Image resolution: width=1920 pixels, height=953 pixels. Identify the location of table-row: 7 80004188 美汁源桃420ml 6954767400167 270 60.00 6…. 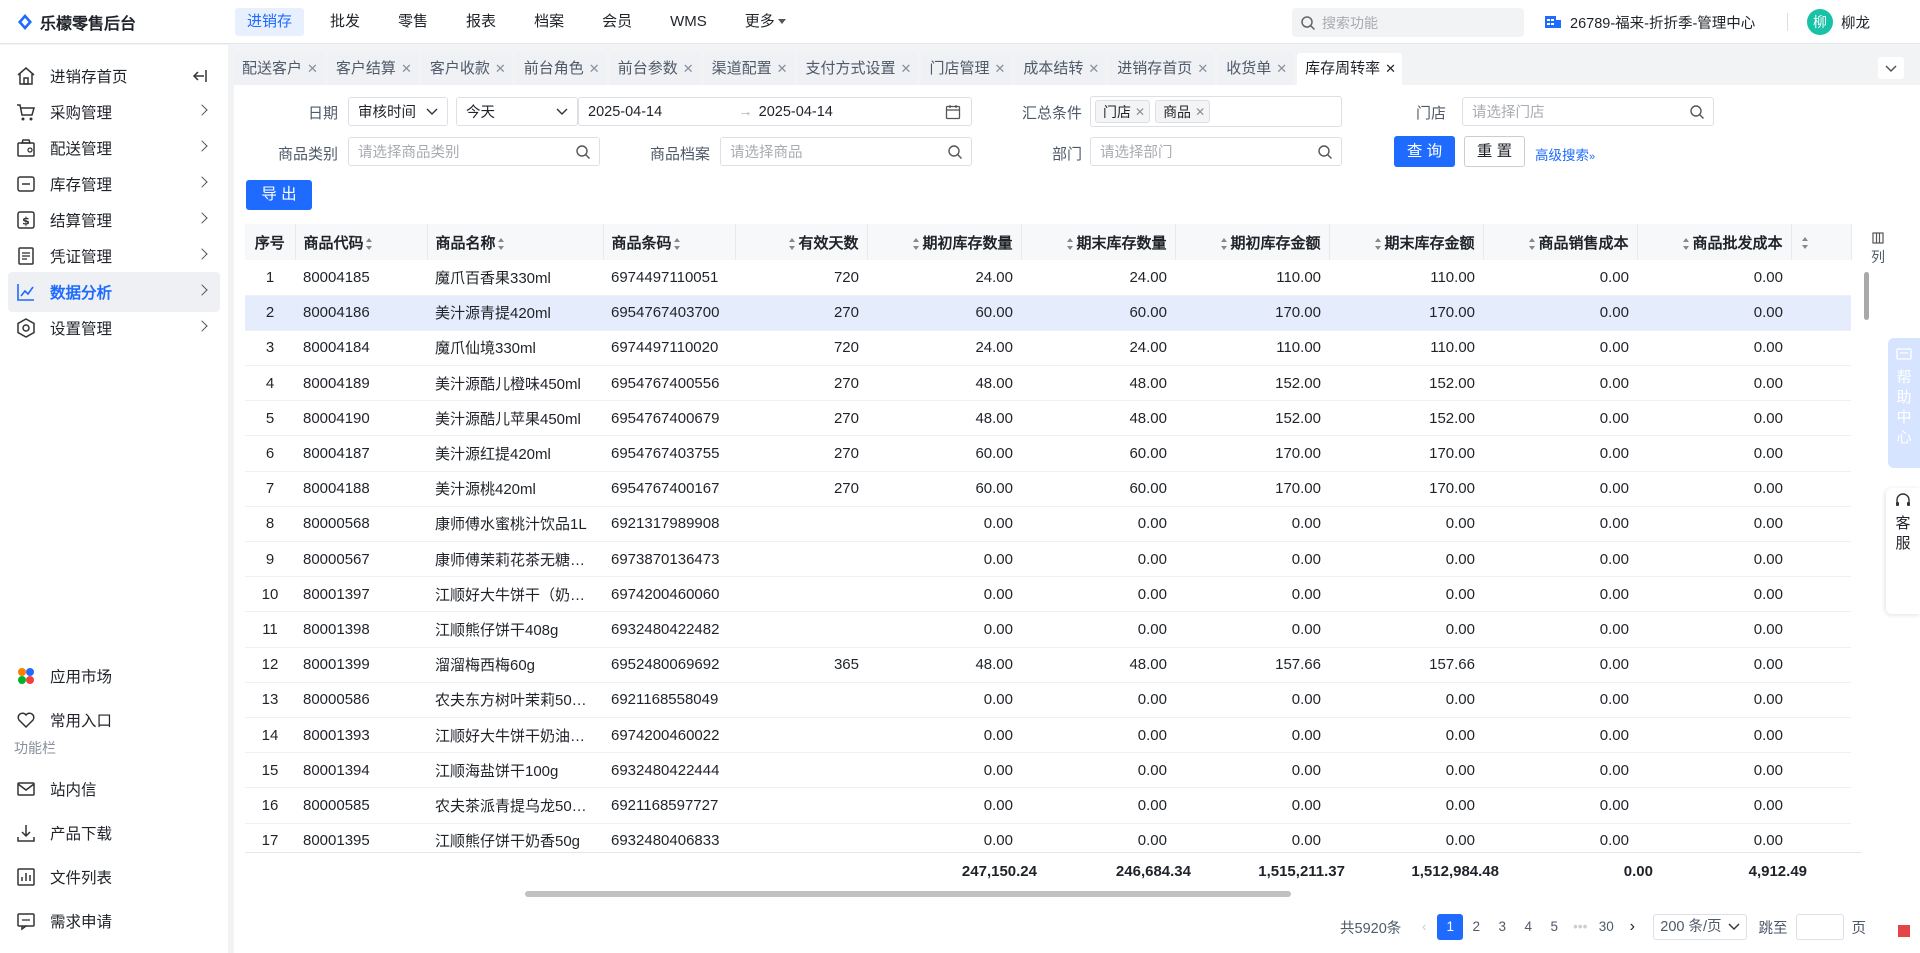
(1048, 489).